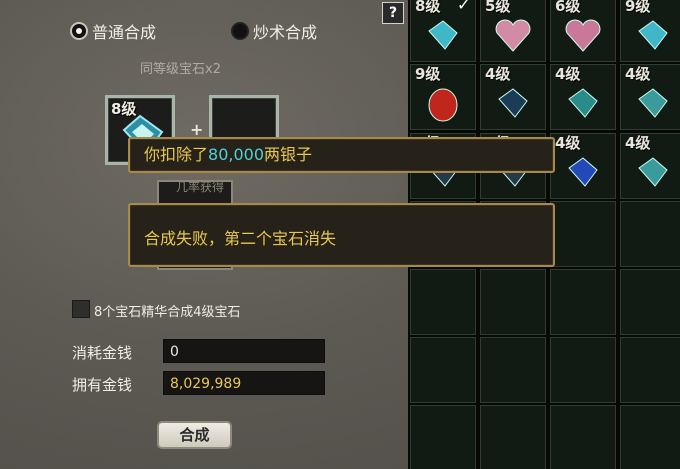  What do you see at coordinates (285, 32) in the screenshot?
I see `radio-skill-label: 炒术合成` at bounding box center [285, 32].